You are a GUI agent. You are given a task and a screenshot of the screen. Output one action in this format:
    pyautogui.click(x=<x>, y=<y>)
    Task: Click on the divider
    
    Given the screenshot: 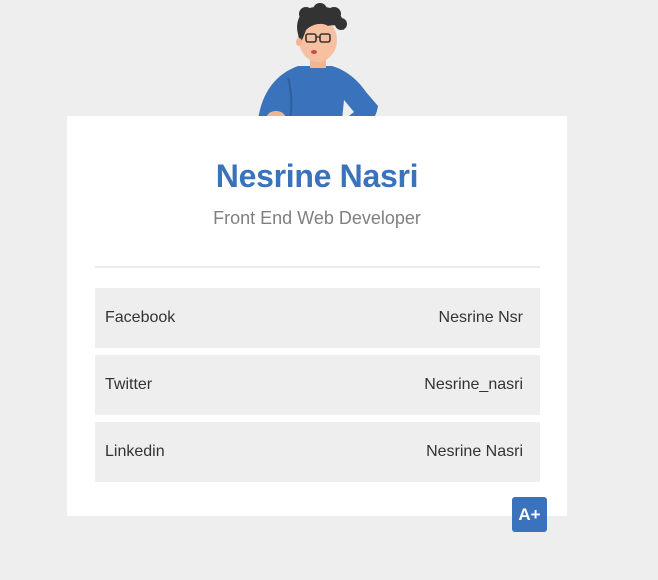 What is the action you would take?
    pyautogui.click(x=317, y=267)
    